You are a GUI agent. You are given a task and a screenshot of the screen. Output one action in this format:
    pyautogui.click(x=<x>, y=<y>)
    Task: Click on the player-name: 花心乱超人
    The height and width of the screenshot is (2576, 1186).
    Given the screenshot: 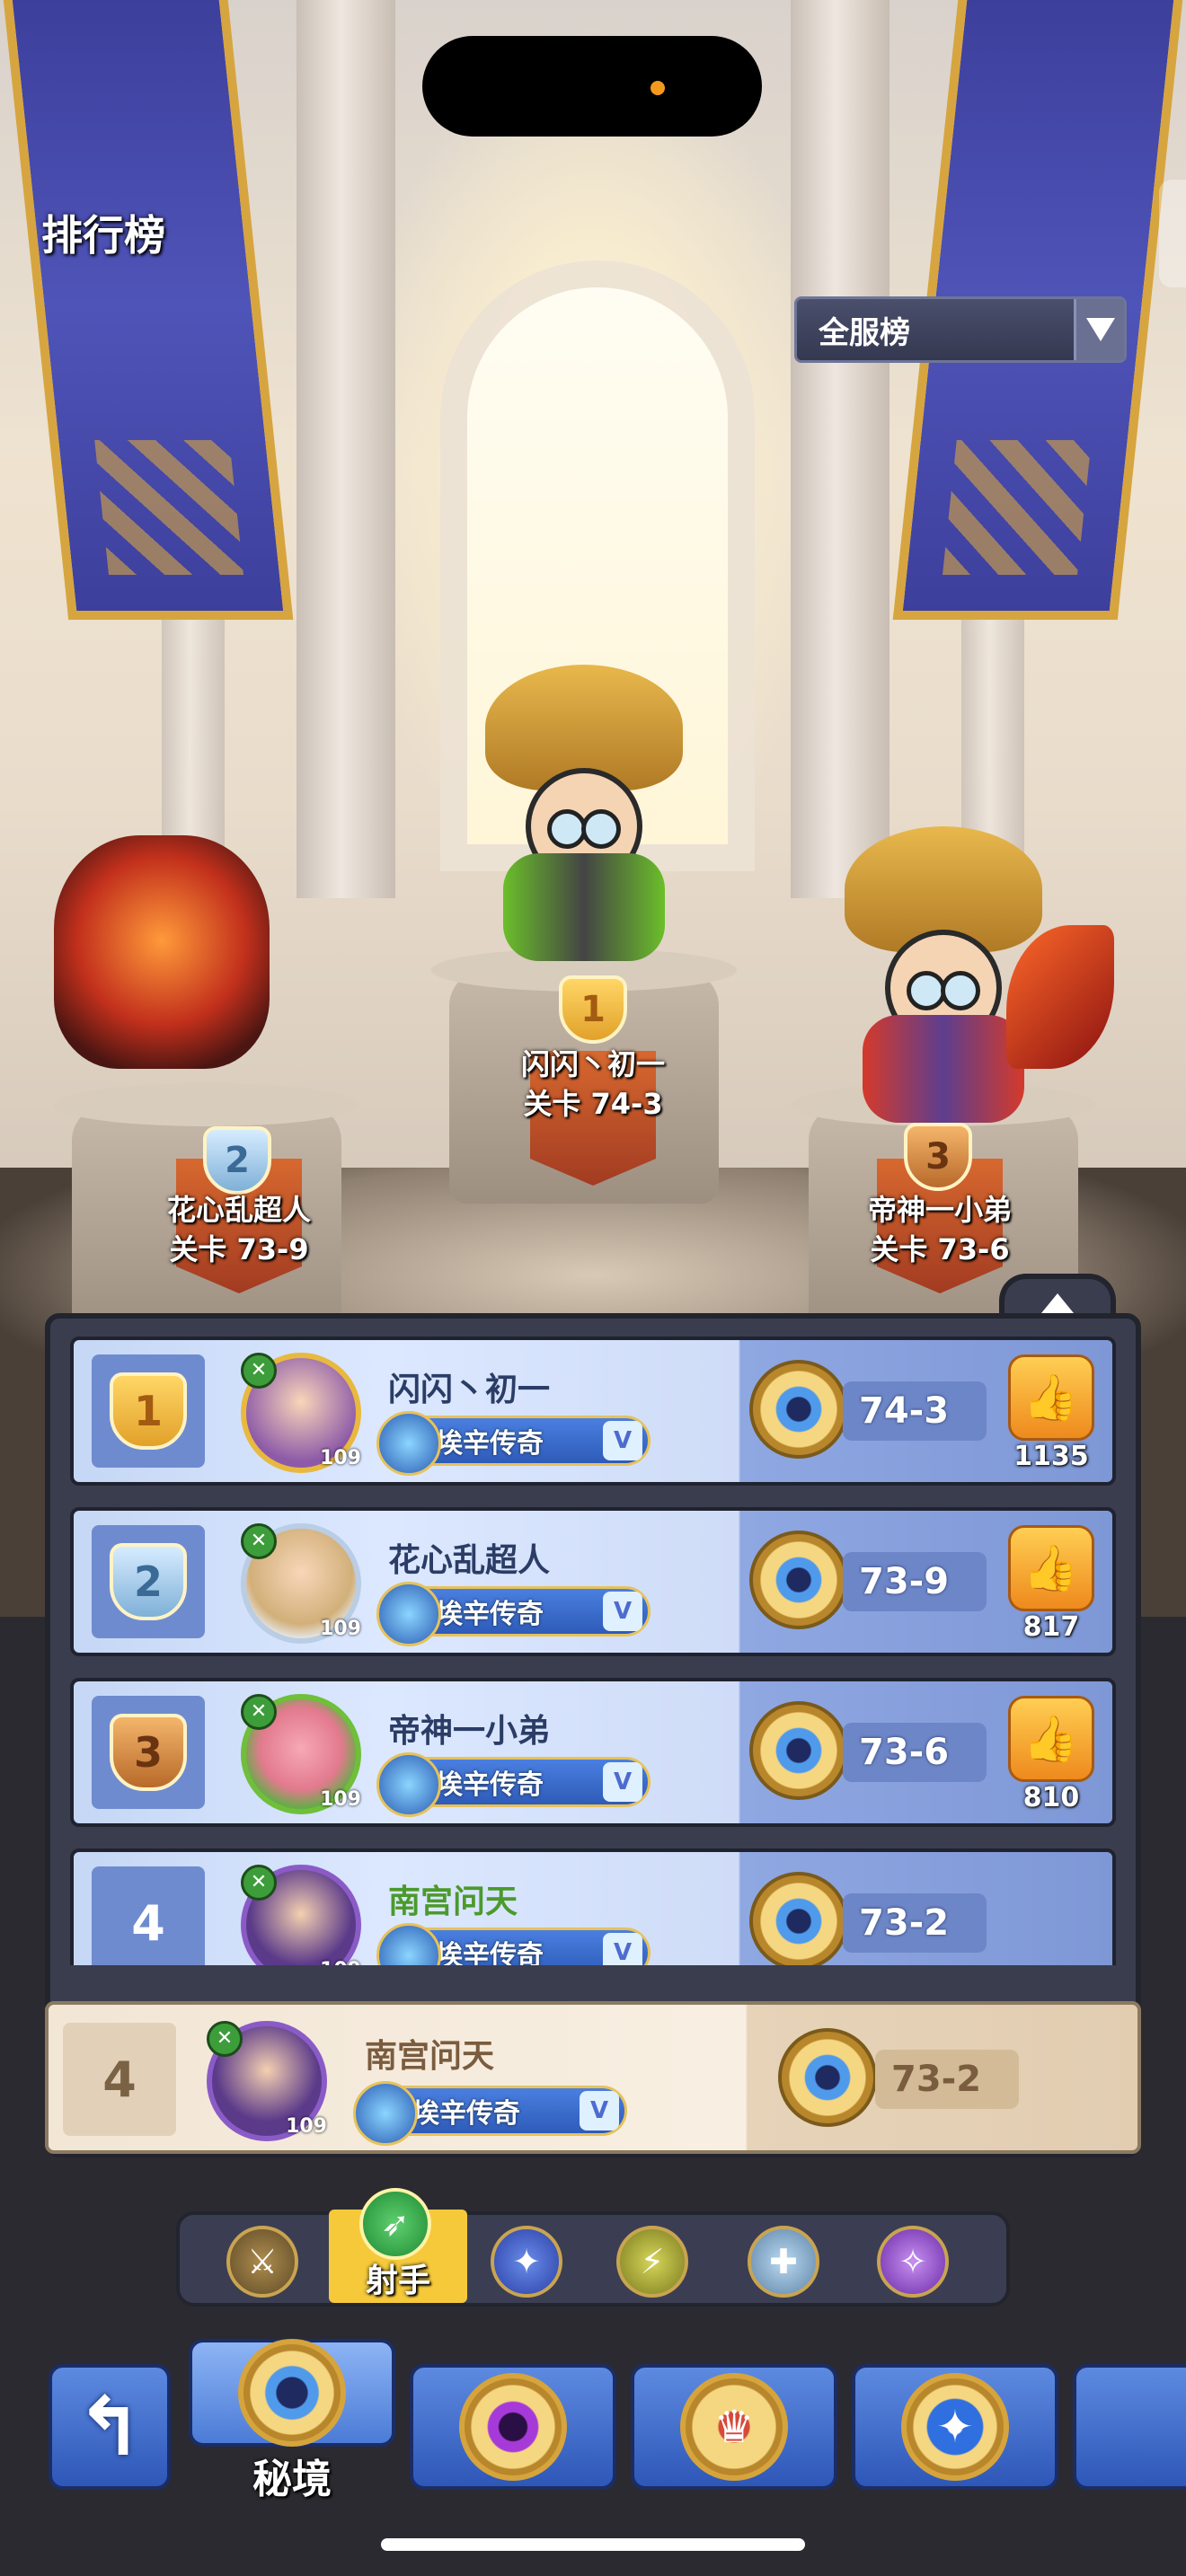 What is the action you would take?
    pyautogui.click(x=470, y=1560)
    